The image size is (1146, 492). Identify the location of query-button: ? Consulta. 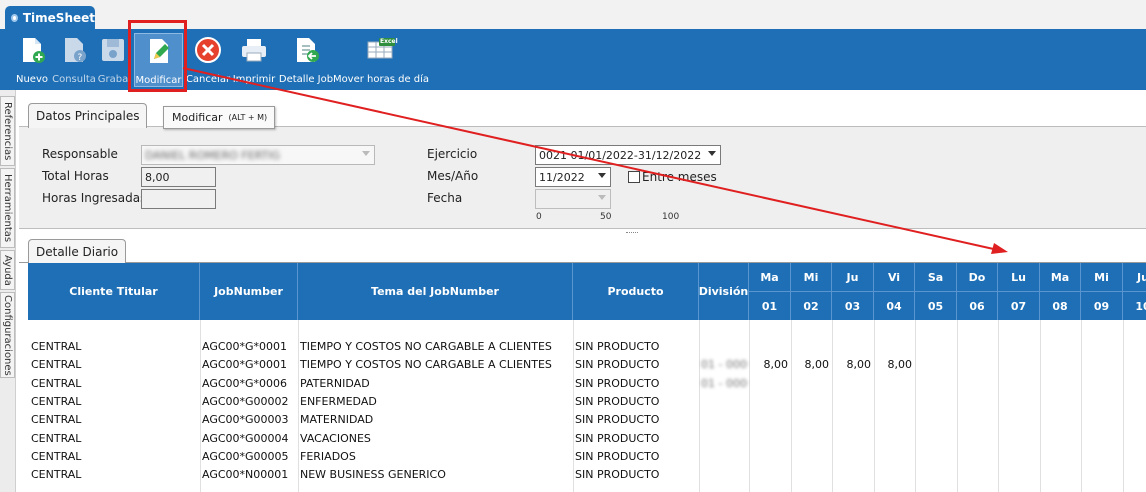
(74, 60).